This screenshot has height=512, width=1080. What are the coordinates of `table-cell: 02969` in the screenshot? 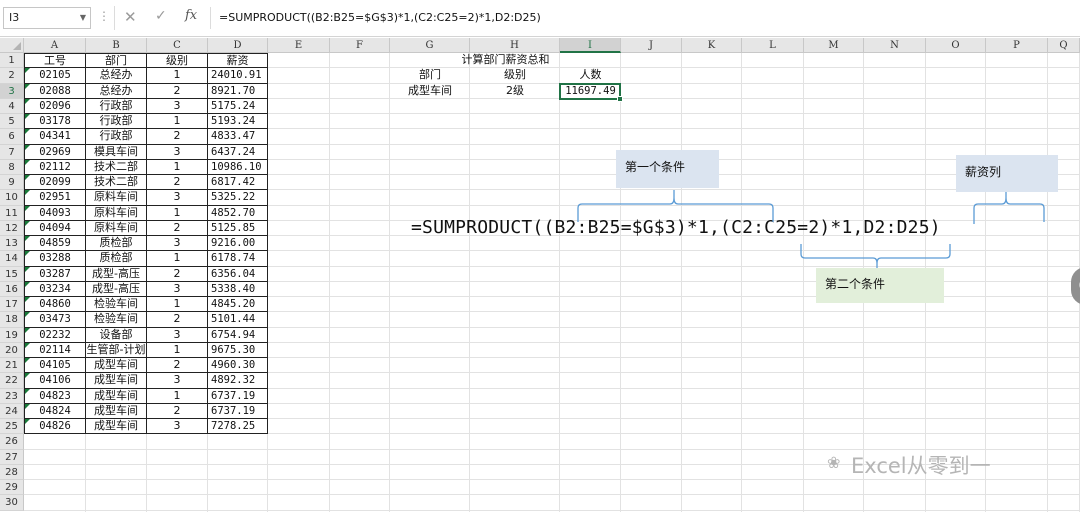 It's located at (55, 152).